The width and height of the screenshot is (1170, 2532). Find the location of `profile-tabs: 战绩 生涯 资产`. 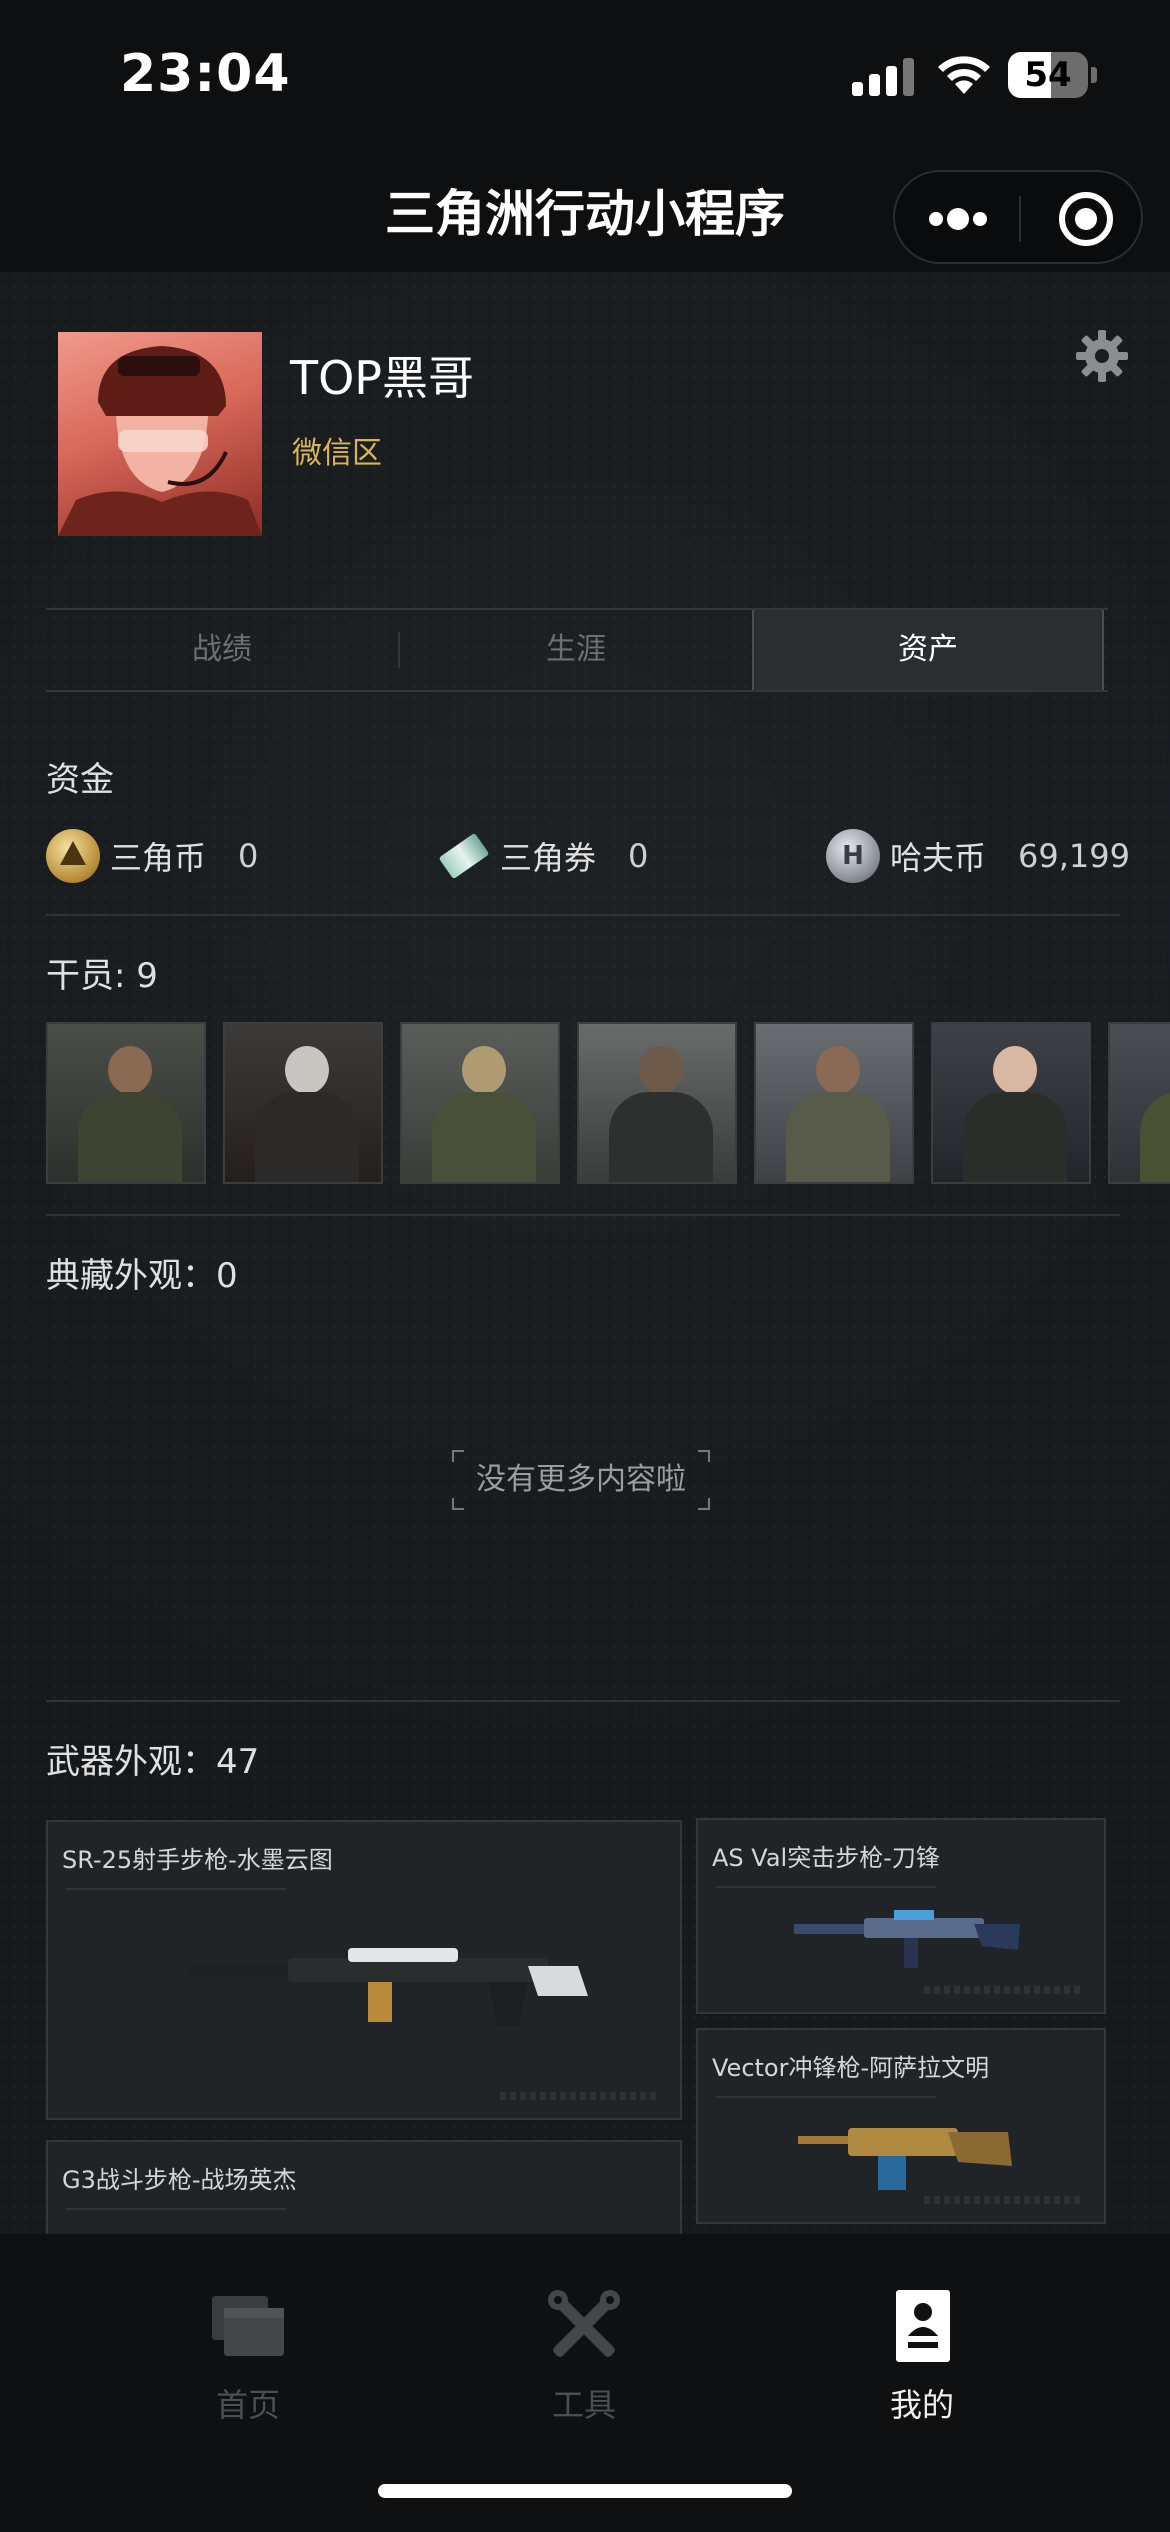

profile-tabs: 战绩 生涯 资产 is located at coordinates (577, 650).